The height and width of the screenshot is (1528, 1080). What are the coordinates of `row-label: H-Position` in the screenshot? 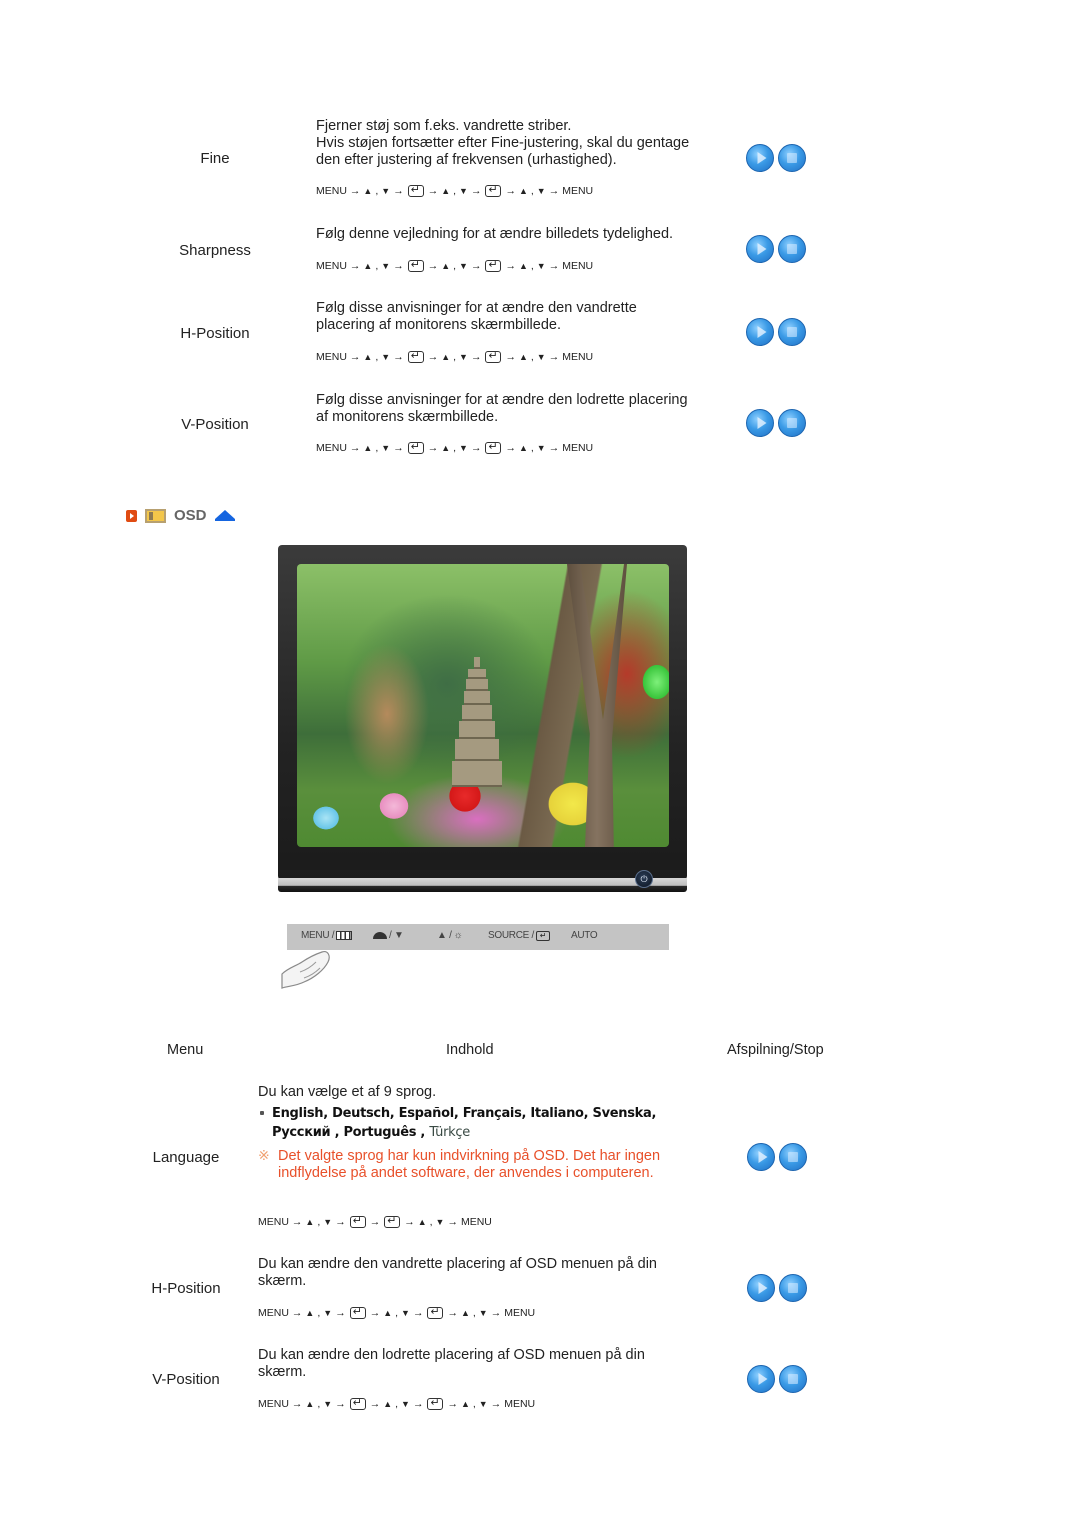 It's located at (215, 333).